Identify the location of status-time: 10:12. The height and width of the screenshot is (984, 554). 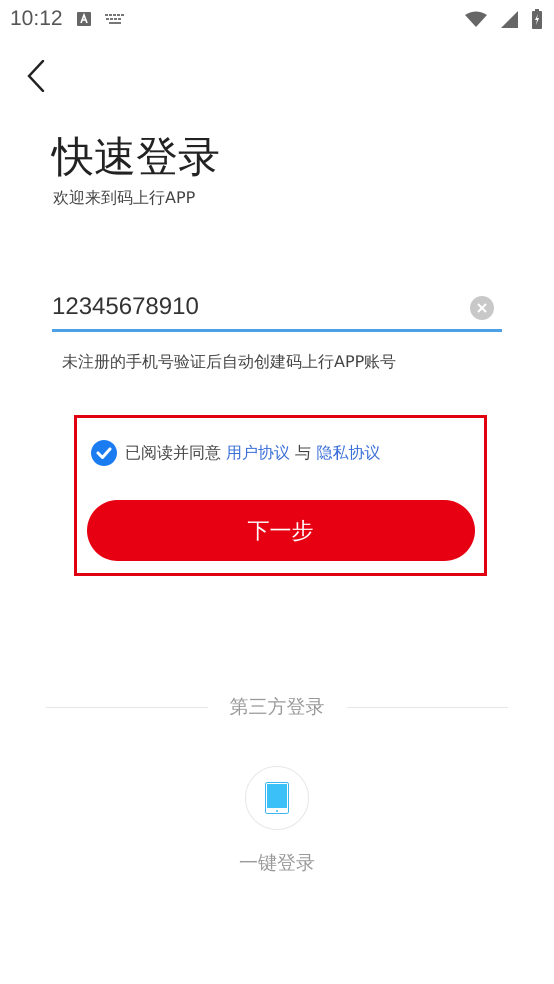
(36, 19).